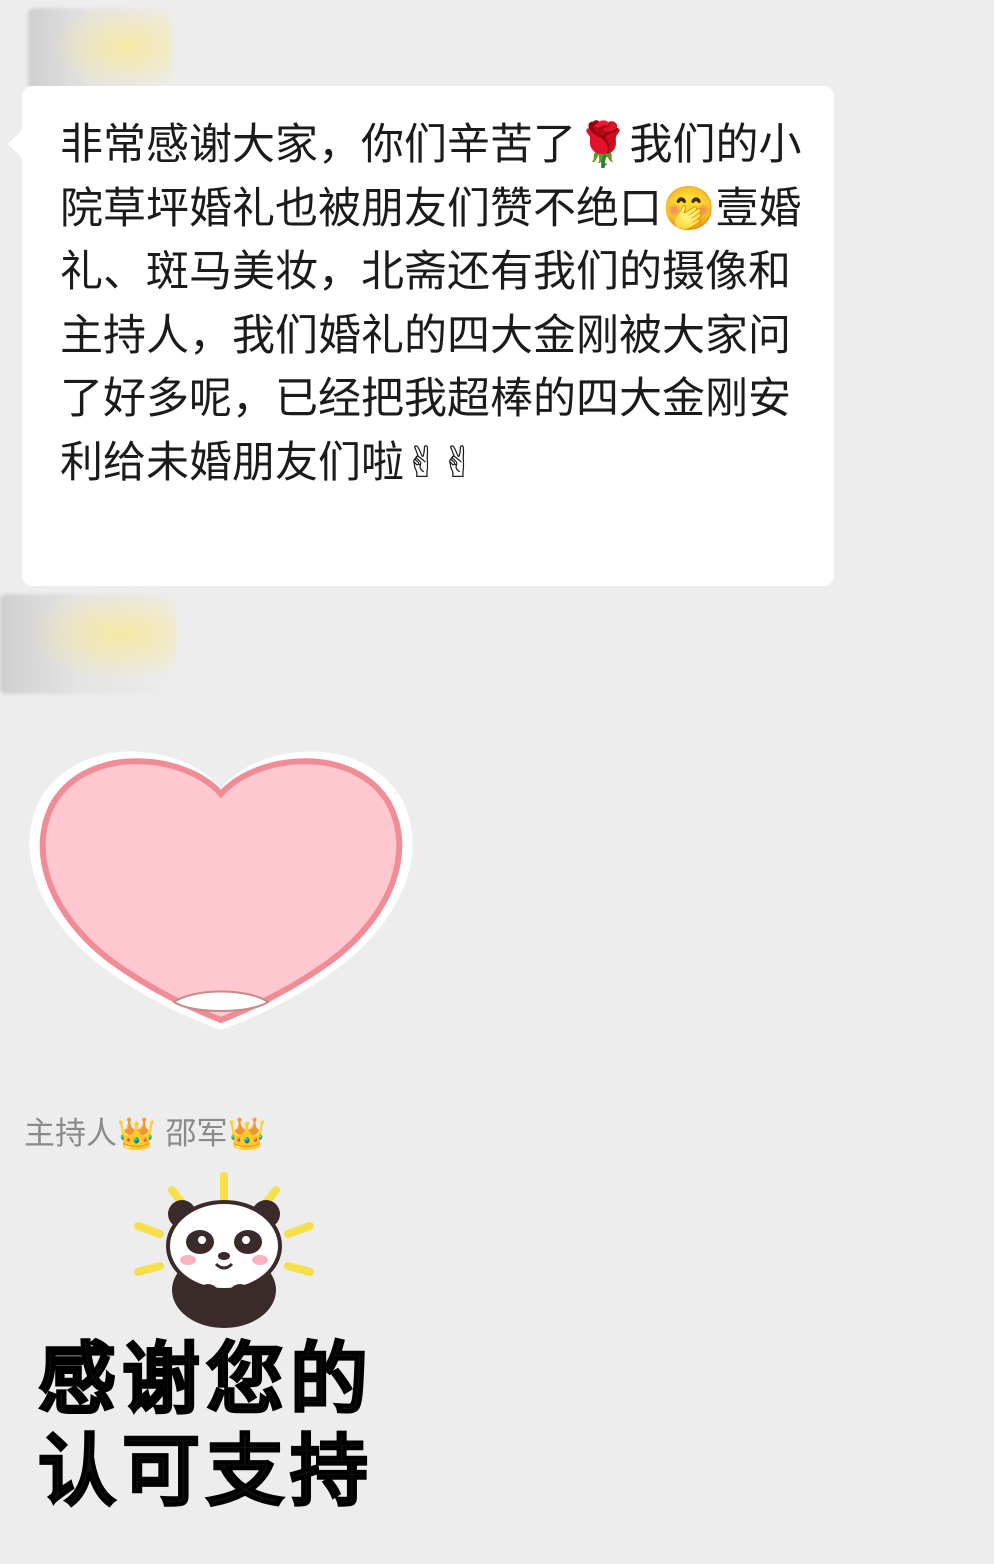 Image resolution: width=994 pixels, height=1564 pixels. I want to click on panda-thanks-sticker: 感谢您的 认可支持, so click(224, 1362).